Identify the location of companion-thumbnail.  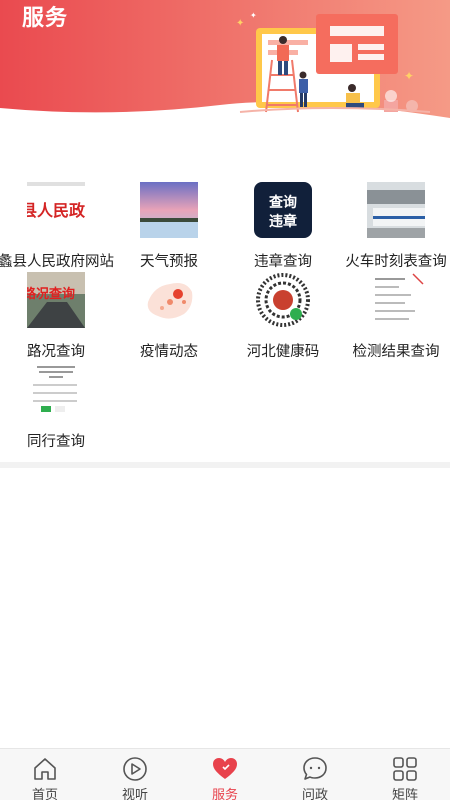
(56, 390).